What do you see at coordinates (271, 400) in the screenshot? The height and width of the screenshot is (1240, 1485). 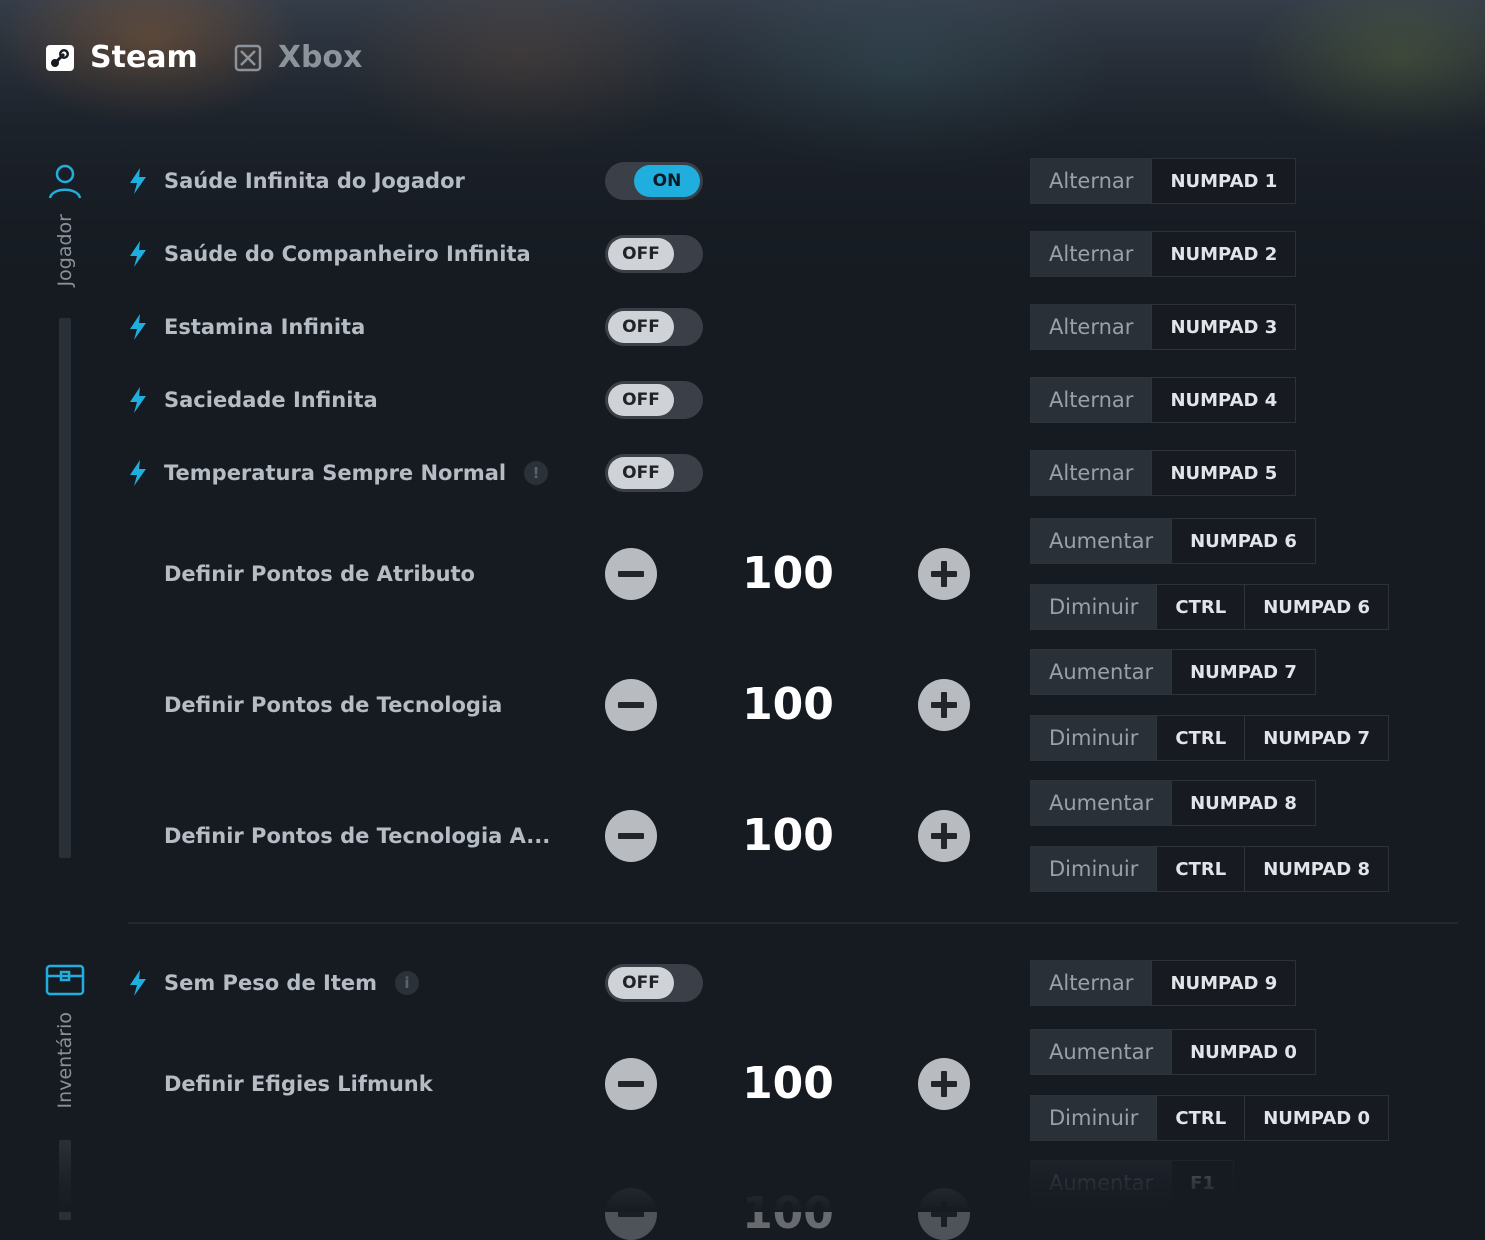 I see `cheat-label: Saciedade Infinita` at bounding box center [271, 400].